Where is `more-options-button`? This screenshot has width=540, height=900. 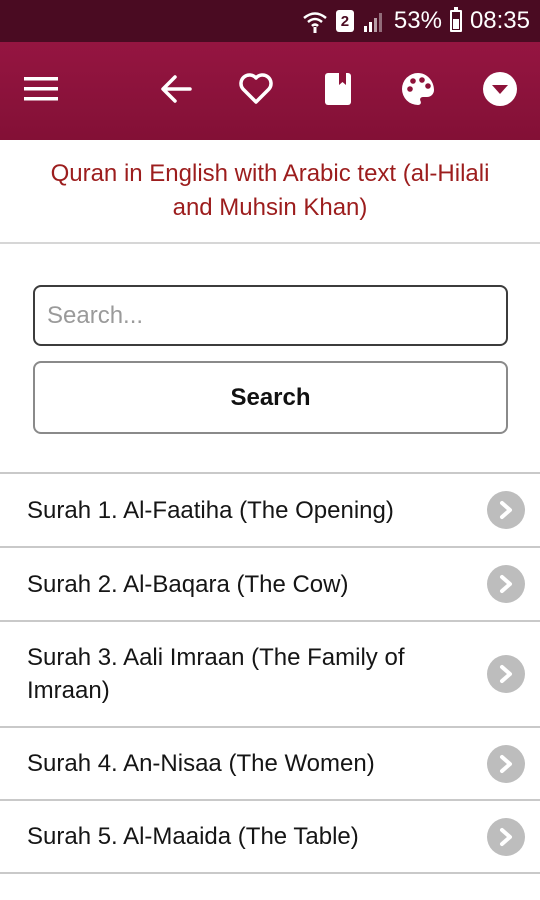 more-options-button is located at coordinates (500, 91).